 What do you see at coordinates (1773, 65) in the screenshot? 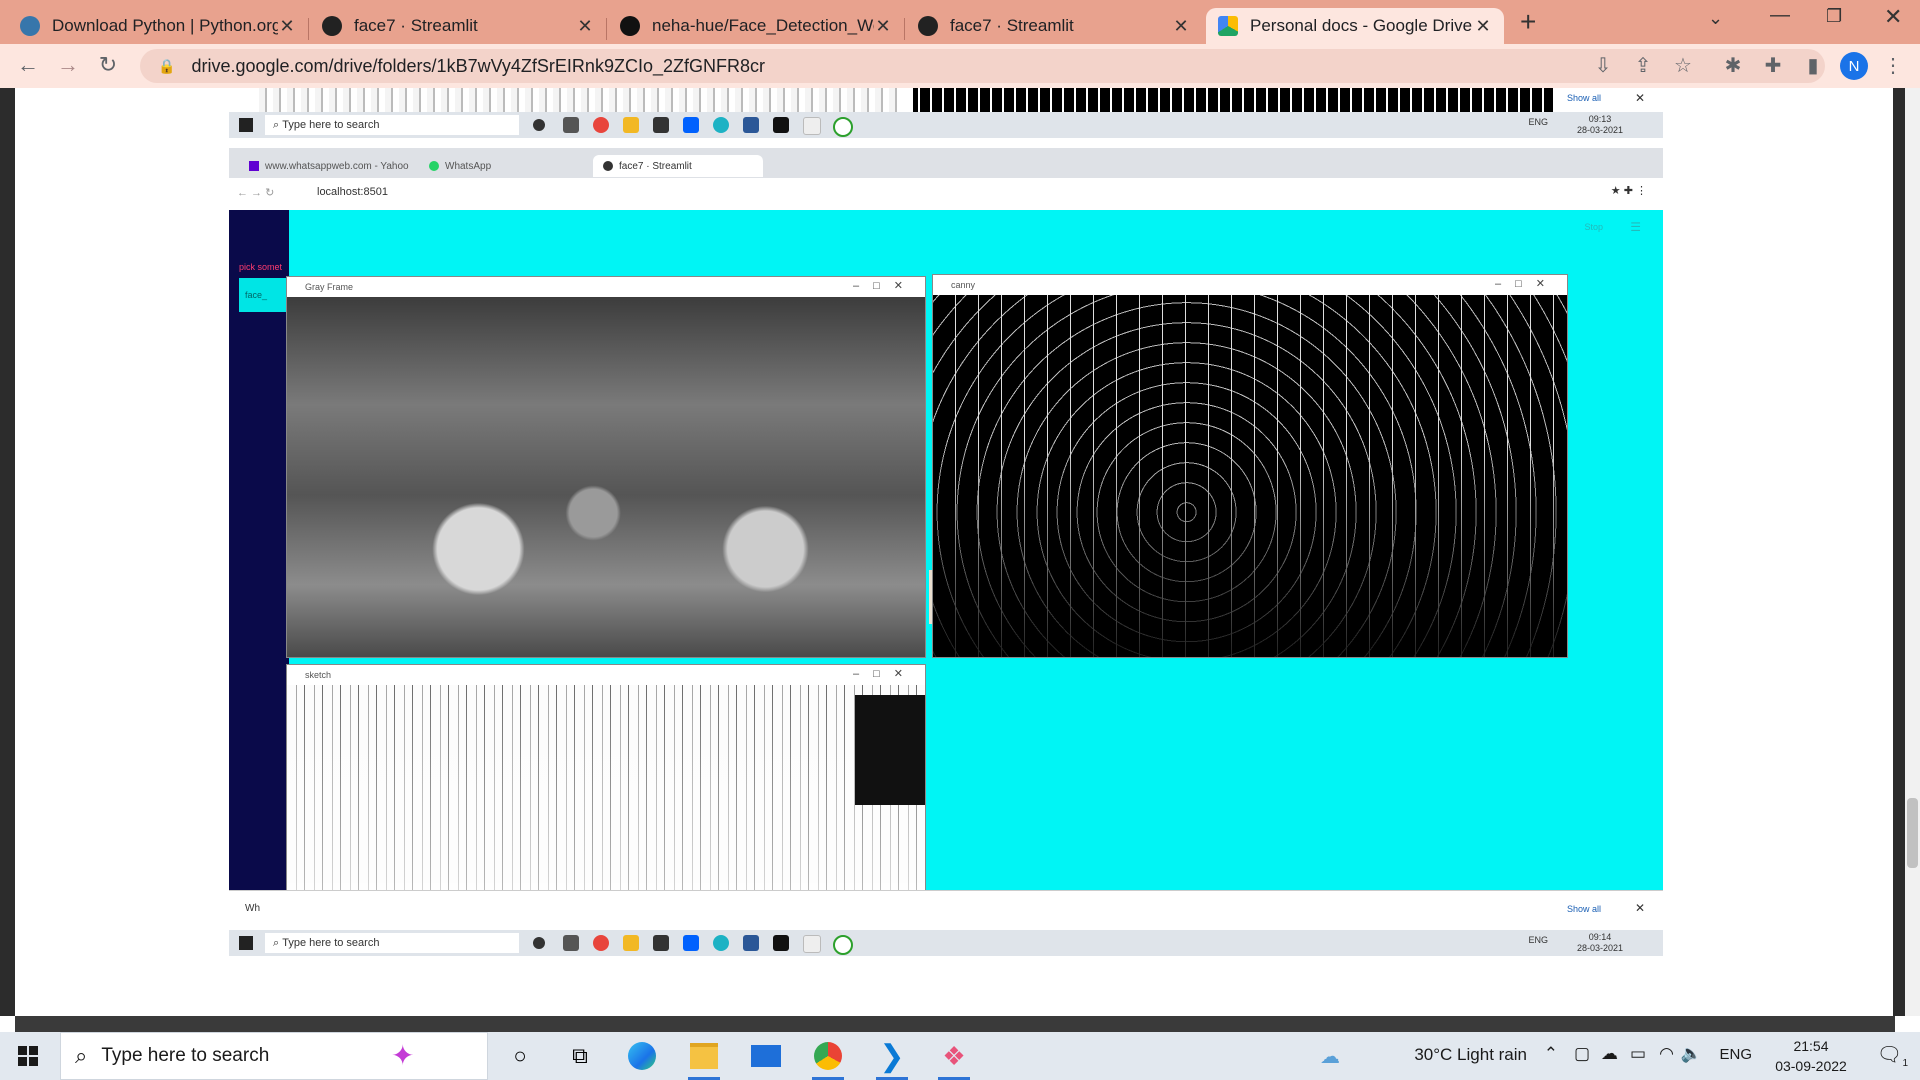
I see `extensions-puzzle-icon: ✚` at bounding box center [1773, 65].